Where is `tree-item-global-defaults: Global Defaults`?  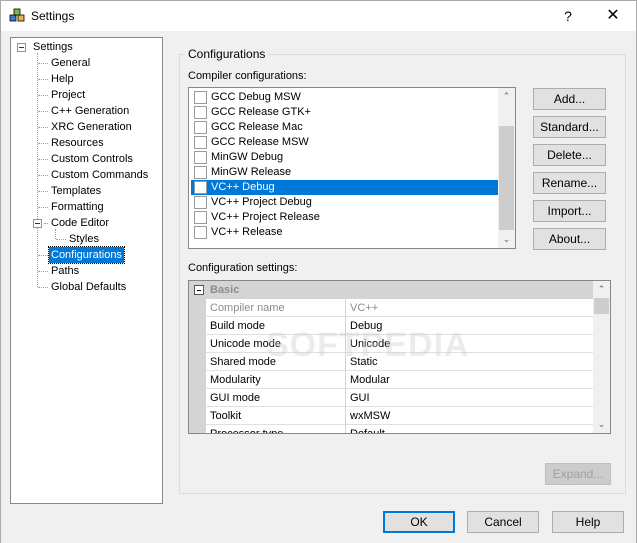
tree-item-global-defaults: Global Defaults is located at coordinates (88, 287).